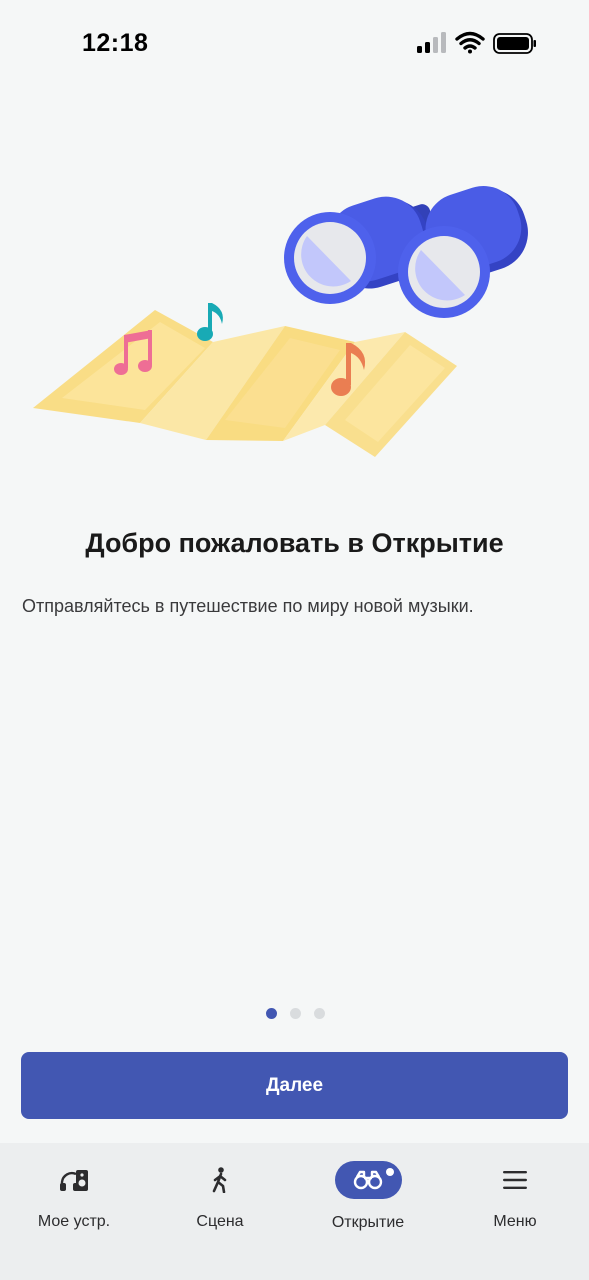 This screenshot has width=589, height=1280. Describe the element at coordinates (515, 1221) in the screenshot. I see `tab-label: Меню` at that location.